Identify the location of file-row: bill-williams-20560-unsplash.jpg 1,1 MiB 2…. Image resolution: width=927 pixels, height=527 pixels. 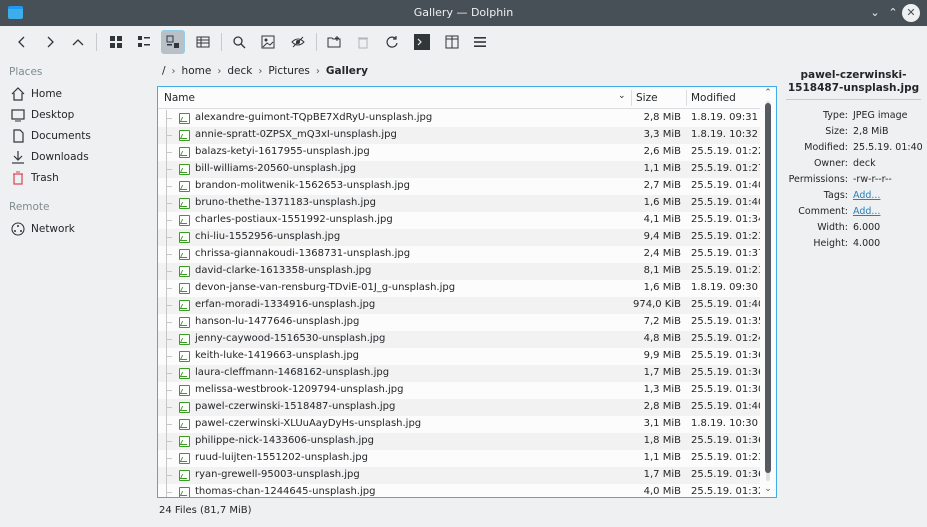
(459, 169).